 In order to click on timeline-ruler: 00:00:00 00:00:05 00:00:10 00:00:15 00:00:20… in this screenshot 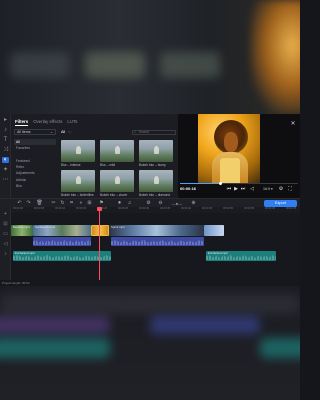, I will do `click(155, 209)`.